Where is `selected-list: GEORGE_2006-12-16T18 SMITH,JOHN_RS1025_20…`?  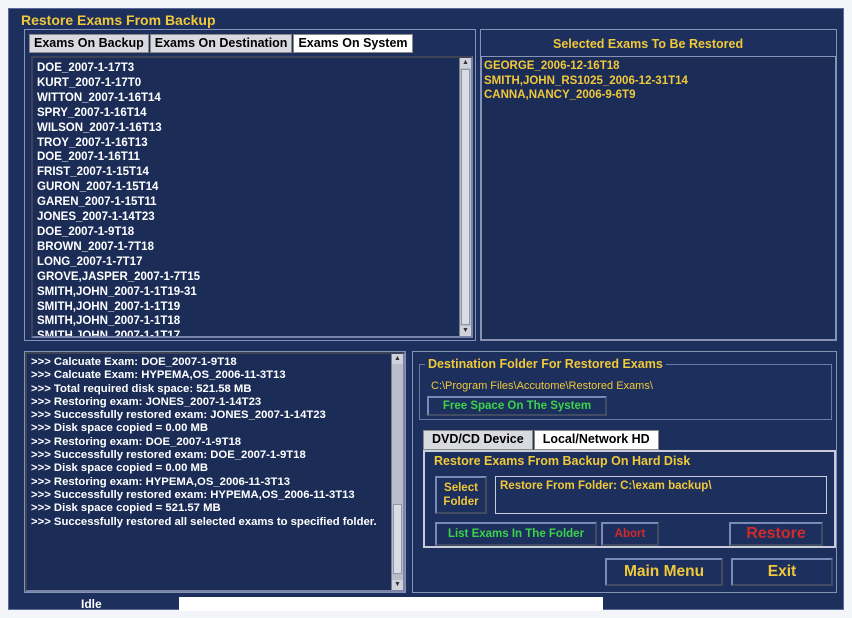 selected-list: GEORGE_2006-12-16T18 SMITH,JOHN_RS1025_20… is located at coordinates (658, 81).